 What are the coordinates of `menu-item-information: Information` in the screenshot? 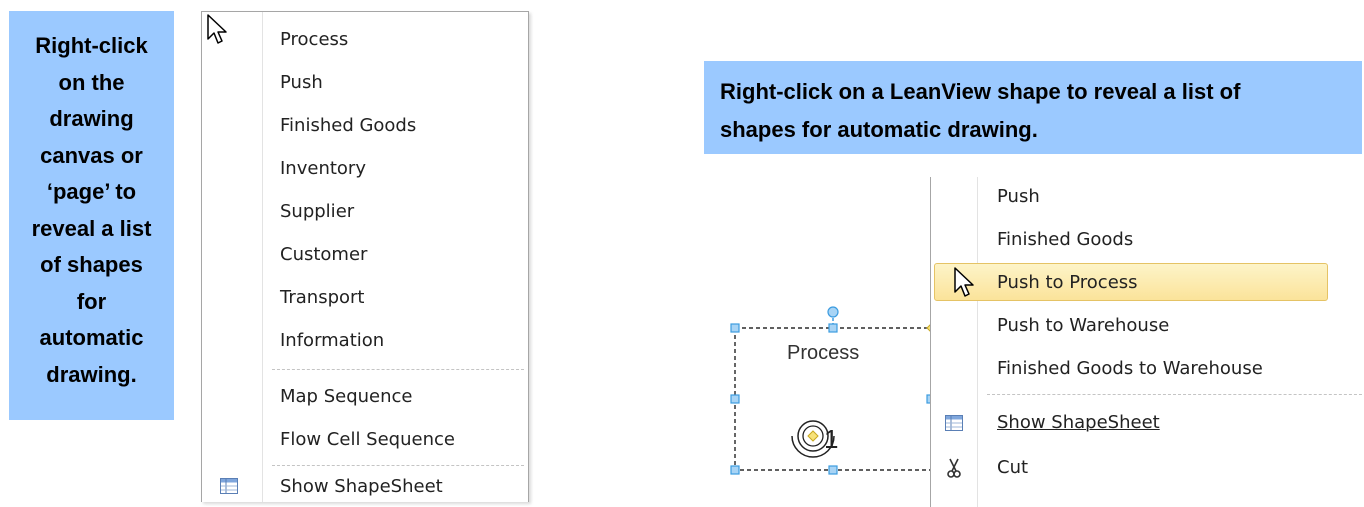 It's located at (332, 341).